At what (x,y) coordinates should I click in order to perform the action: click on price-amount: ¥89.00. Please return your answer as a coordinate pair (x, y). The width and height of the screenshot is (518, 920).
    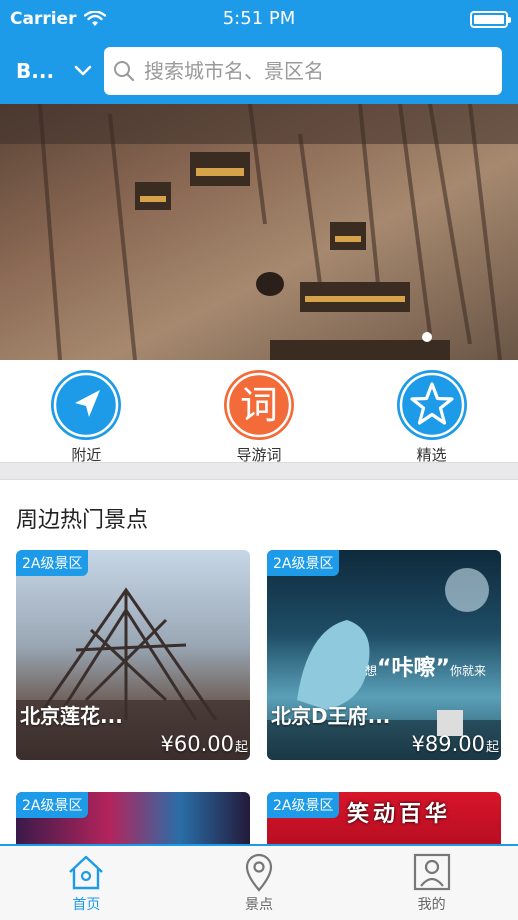
    Looking at the image, I should click on (448, 744).